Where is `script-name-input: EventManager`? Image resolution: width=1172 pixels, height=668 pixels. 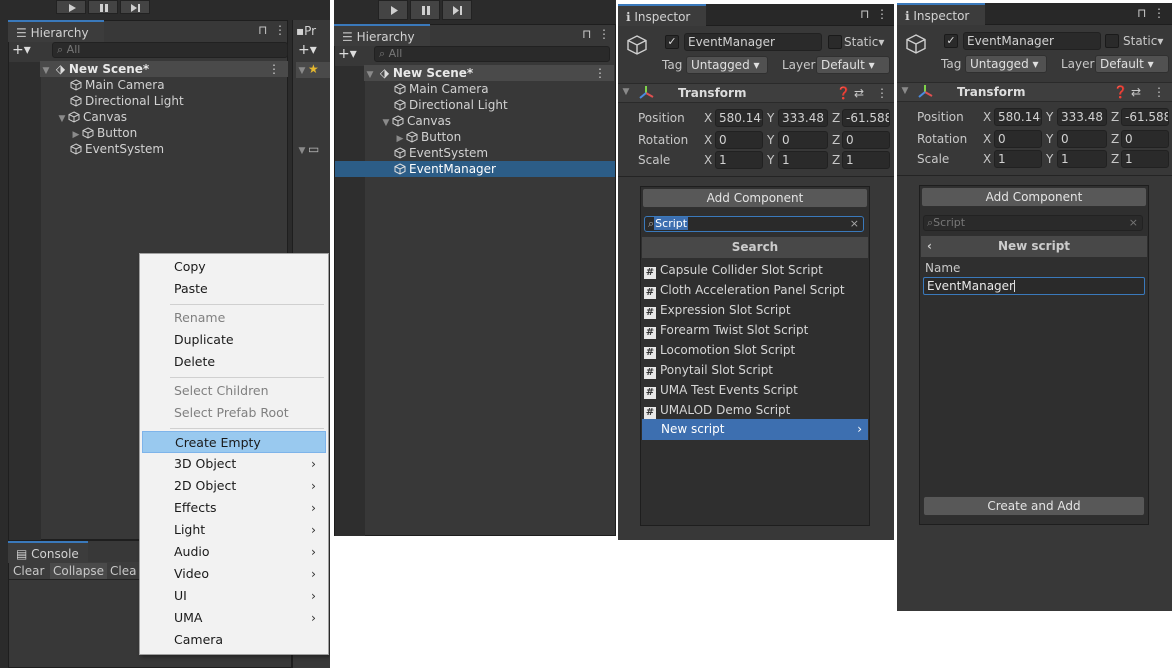 script-name-input: EventManager is located at coordinates (1034, 286).